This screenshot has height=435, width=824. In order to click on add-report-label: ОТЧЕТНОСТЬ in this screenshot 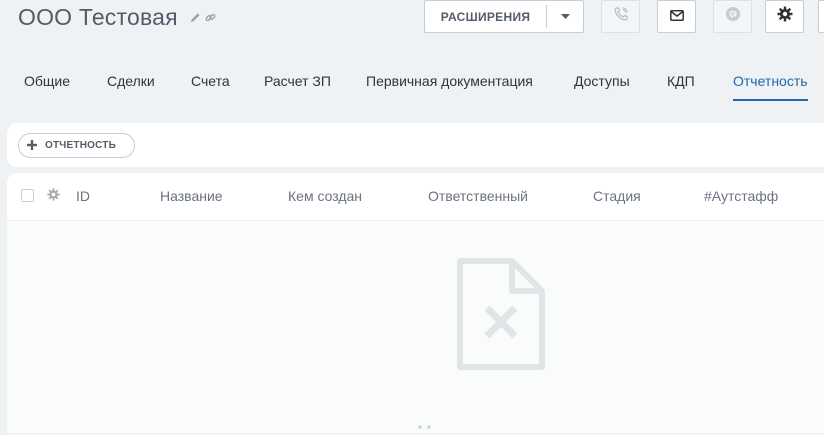, I will do `click(80, 145)`.